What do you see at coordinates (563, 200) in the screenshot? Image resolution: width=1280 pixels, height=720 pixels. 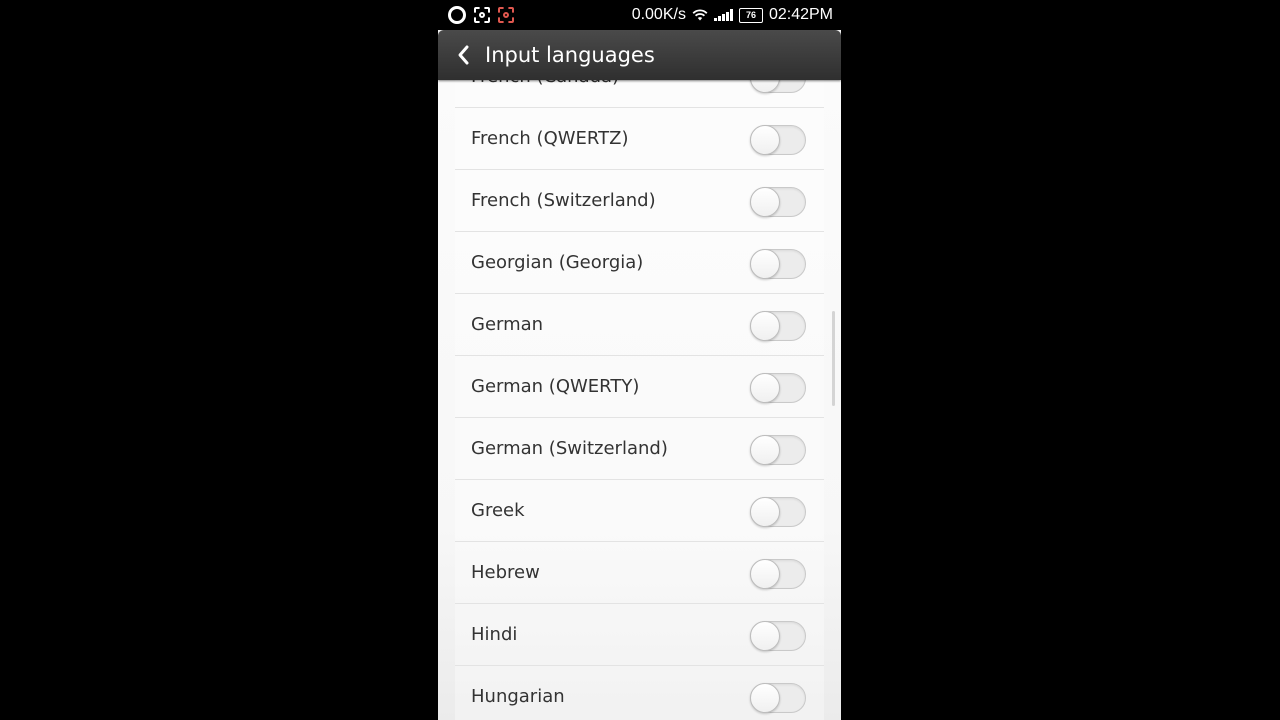 I see `language-label: French (Switzerland)` at bounding box center [563, 200].